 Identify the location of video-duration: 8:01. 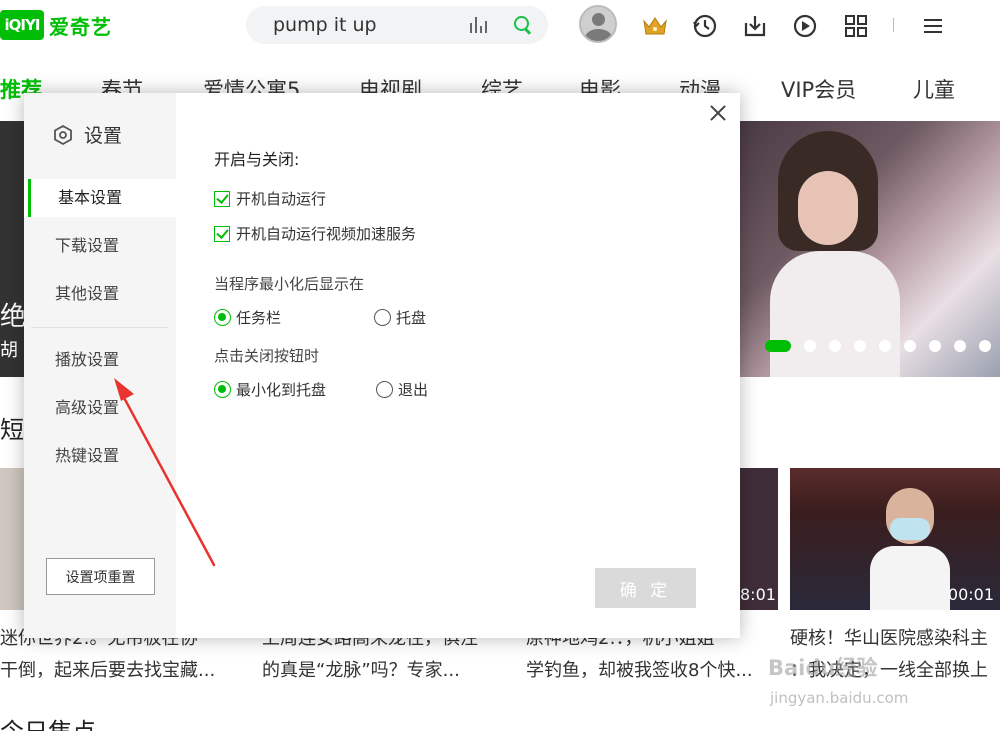
(758, 594).